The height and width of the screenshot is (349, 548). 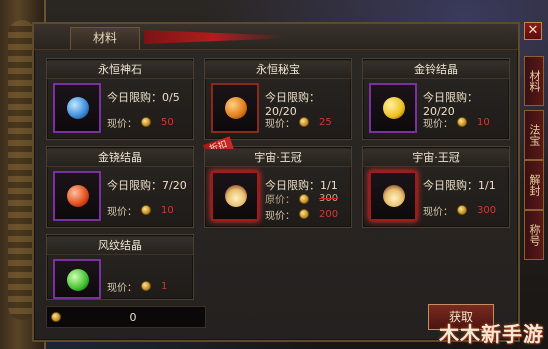 What do you see at coordinates (280, 200) in the screenshot?
I see `original-price-label: 原价：` at bounding box center [280, 200].